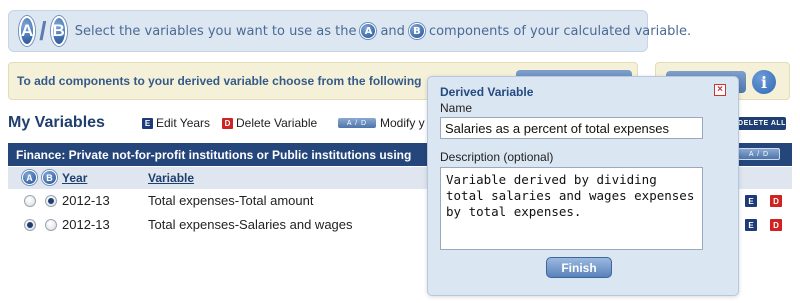  I want to click on edit-years-label: Edit Years, so click(183, 123).